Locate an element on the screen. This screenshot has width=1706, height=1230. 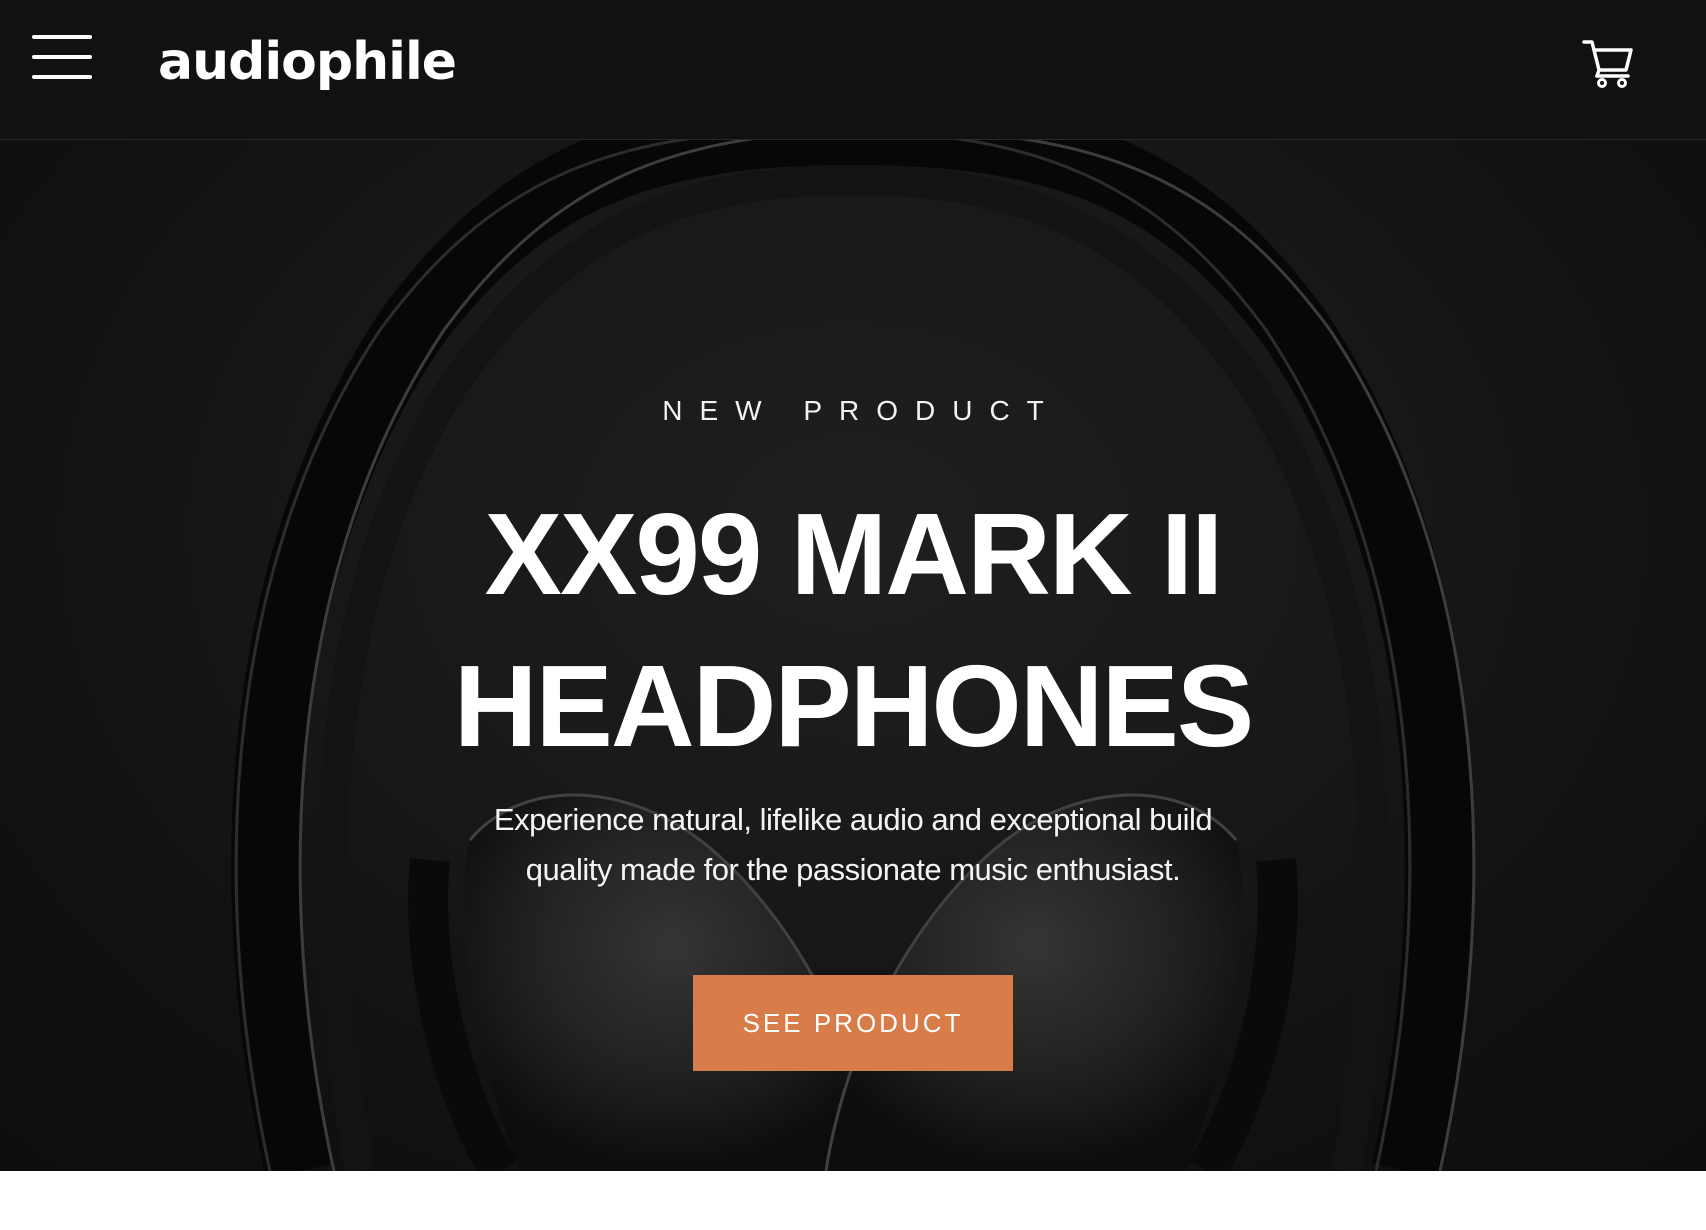
see-product-button: SEE PRODUCT is located at coordinates (853, 1023).